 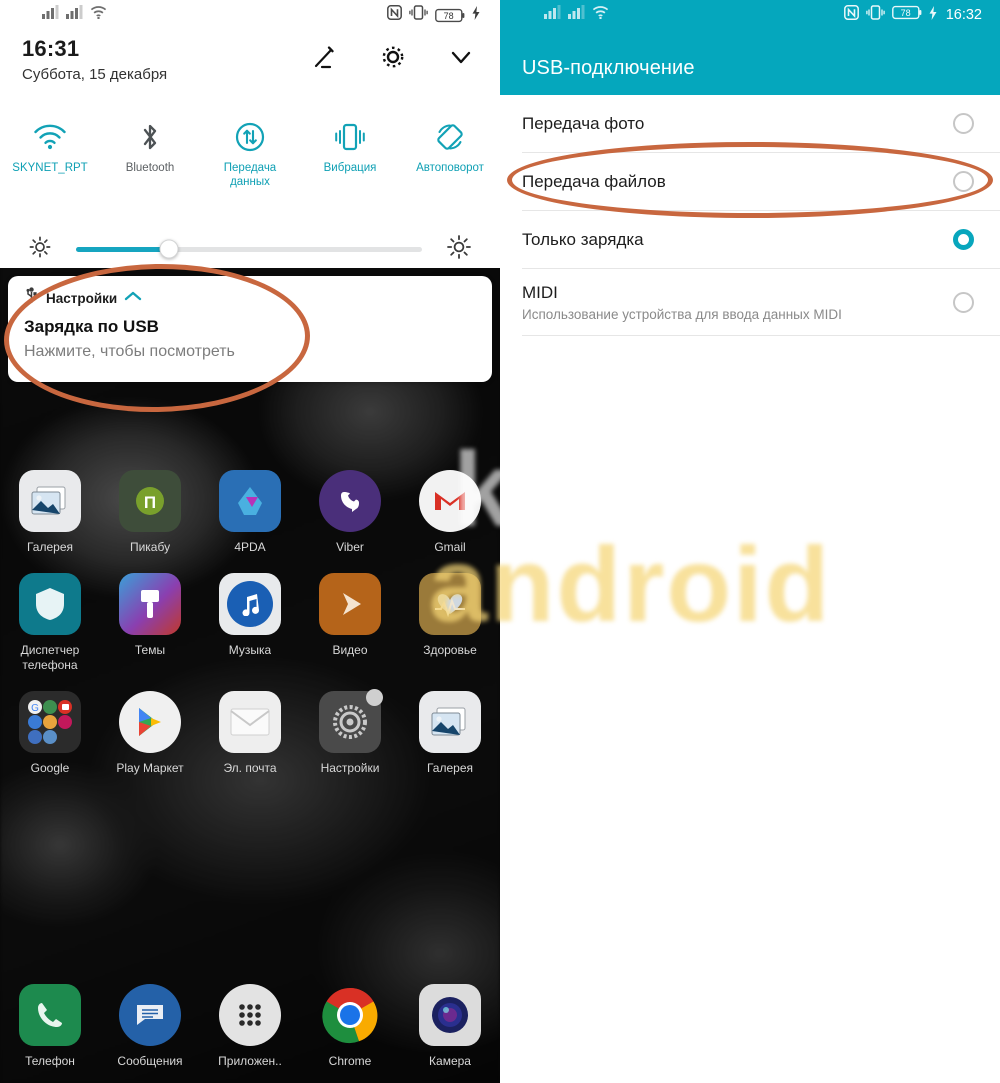 I want to click on shade-header-actions, so click(x=393, y=57).